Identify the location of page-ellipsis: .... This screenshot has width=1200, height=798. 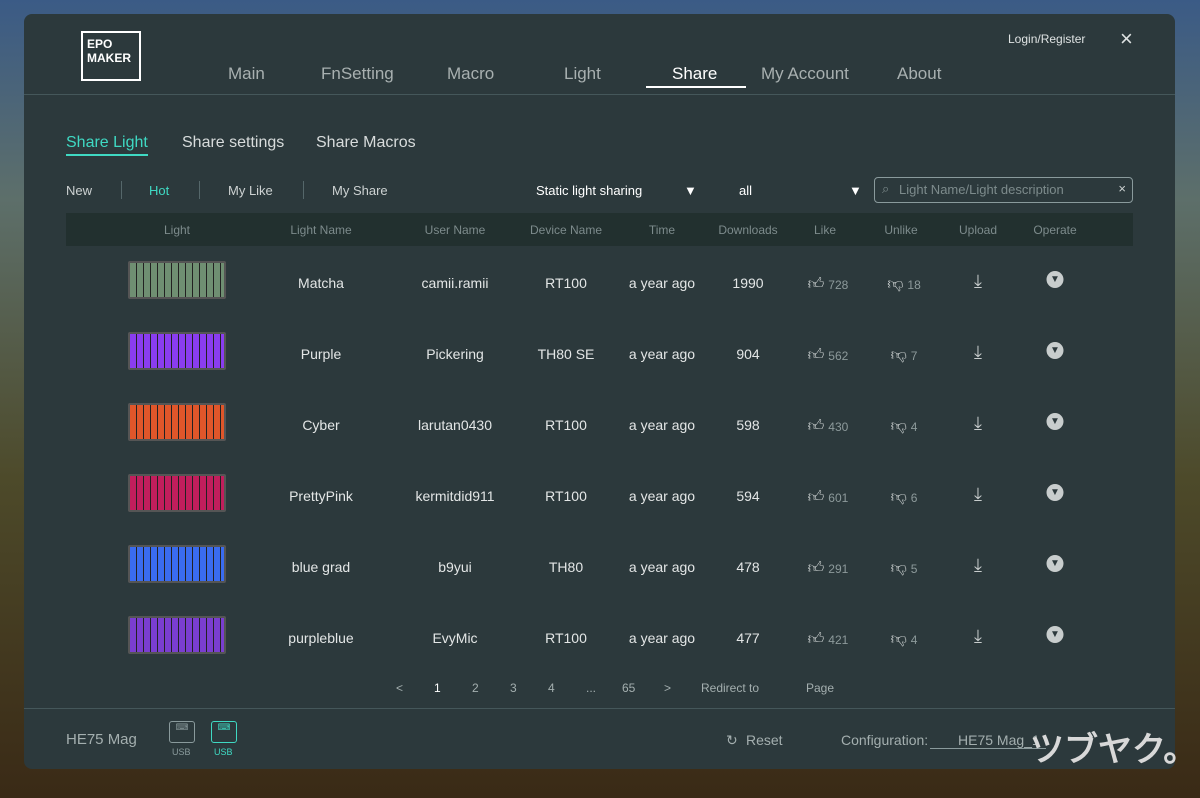
(591, 688).